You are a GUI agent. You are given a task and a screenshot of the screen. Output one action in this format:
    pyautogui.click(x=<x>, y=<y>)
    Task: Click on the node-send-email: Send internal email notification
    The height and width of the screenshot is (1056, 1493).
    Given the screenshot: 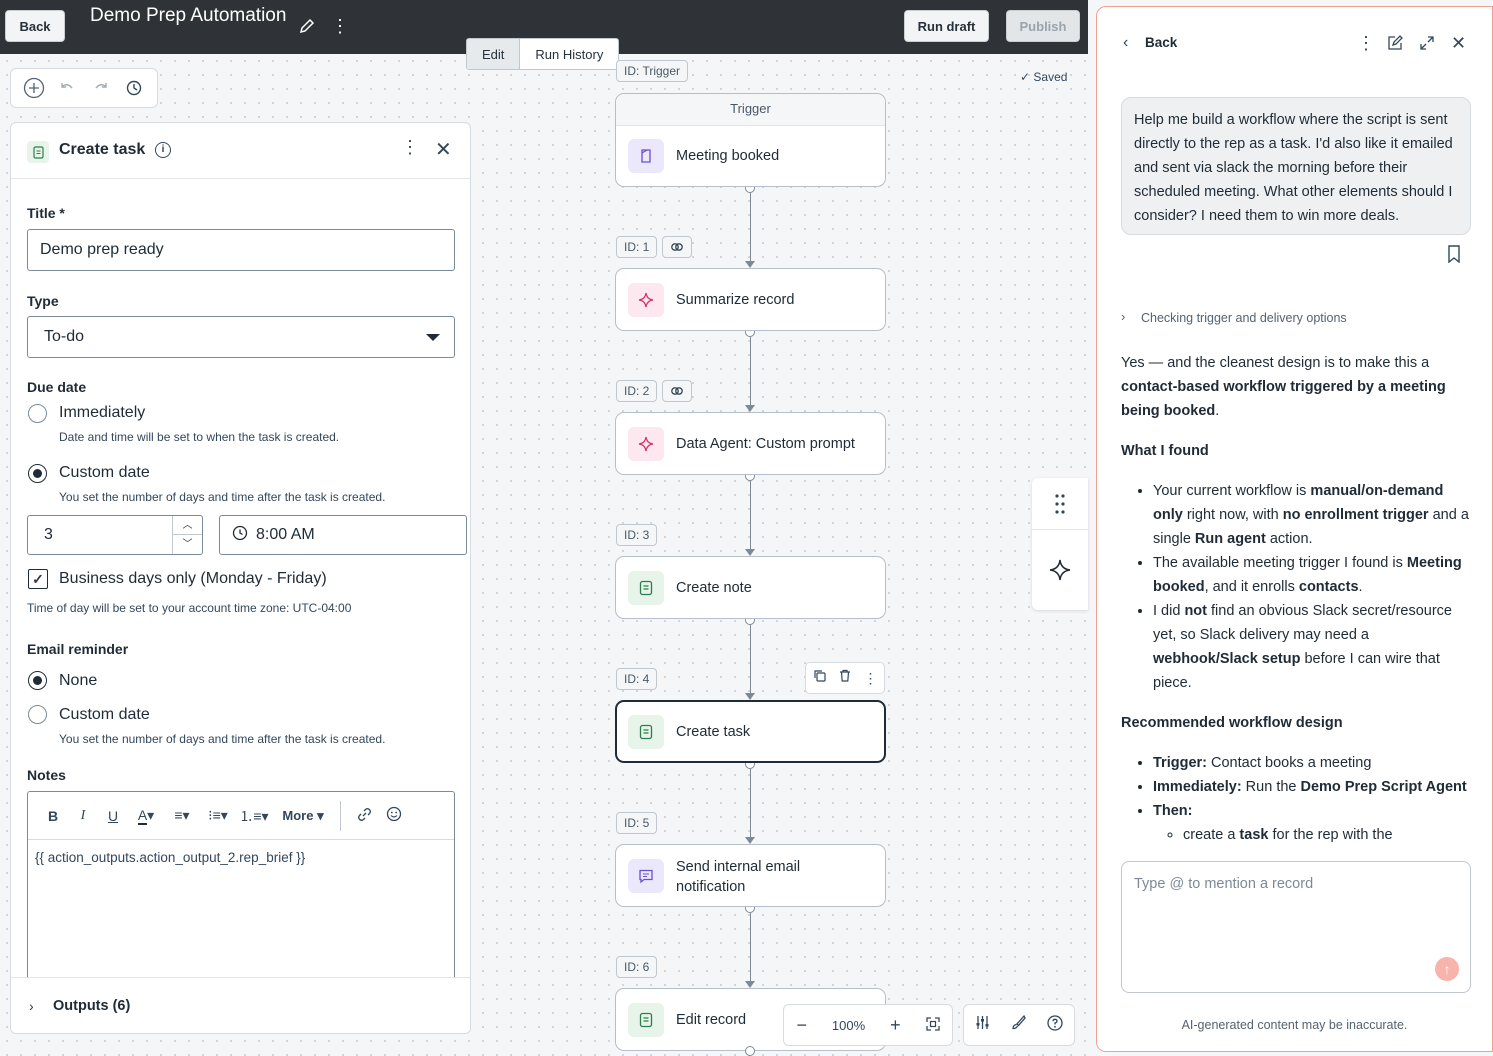 What is the action you would take?
    pyautogui.click(x=750, y=875)
    